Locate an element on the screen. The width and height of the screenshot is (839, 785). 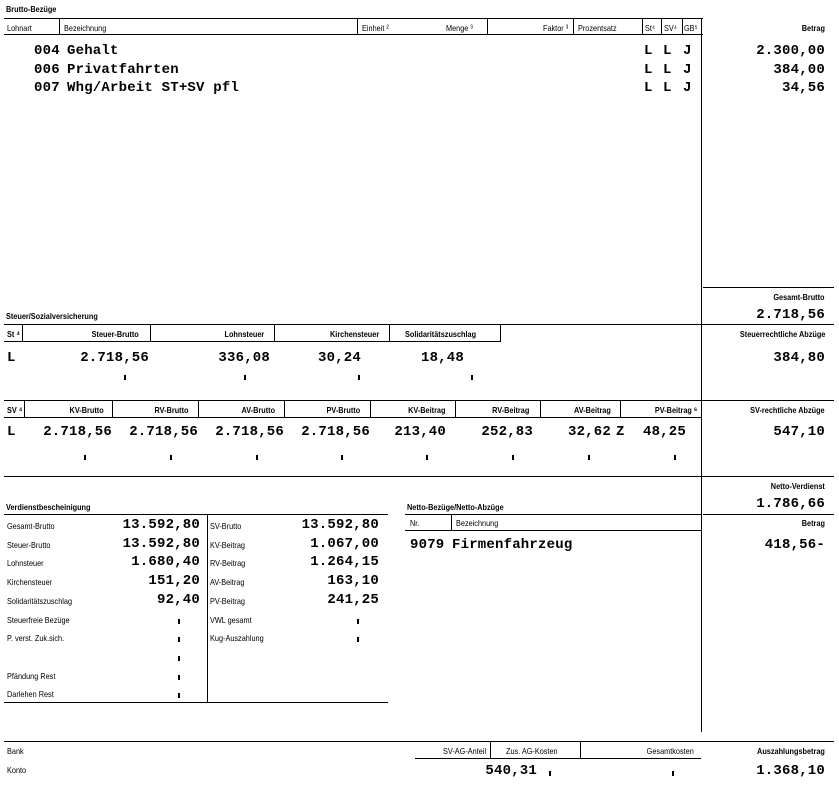
sv-ag-anteil-value: 540,31 is located at coordinates (511, 771).